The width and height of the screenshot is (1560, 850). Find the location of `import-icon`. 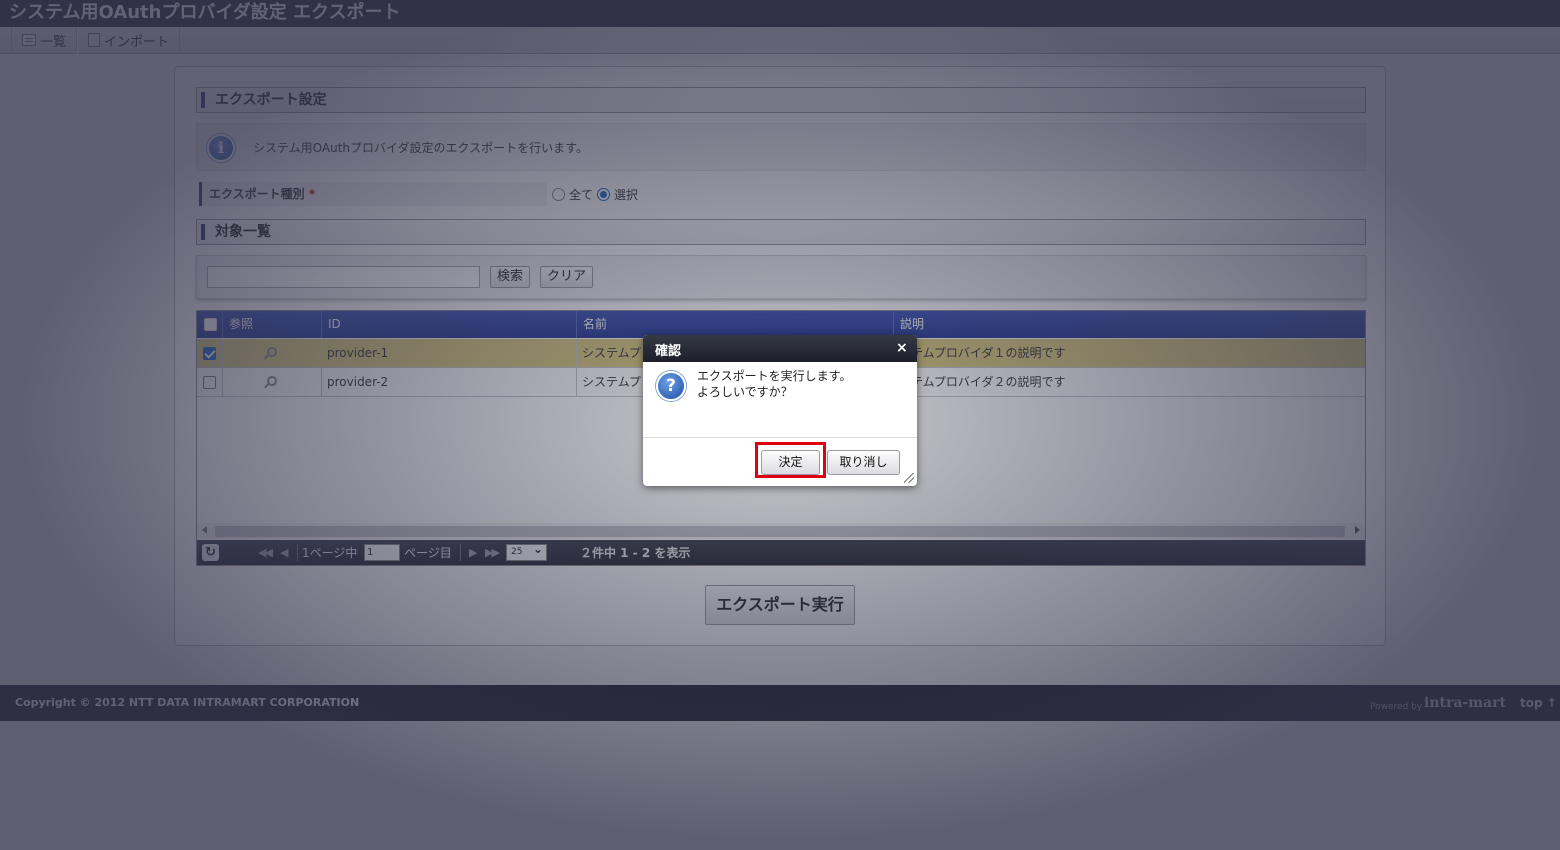

import-icon is located at coordinates (94, 40).